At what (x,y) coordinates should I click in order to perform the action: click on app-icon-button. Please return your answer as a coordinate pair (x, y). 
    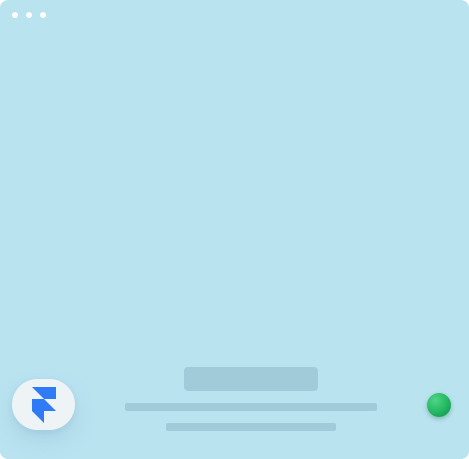
    Looking at the image, I should click on (43, 404).